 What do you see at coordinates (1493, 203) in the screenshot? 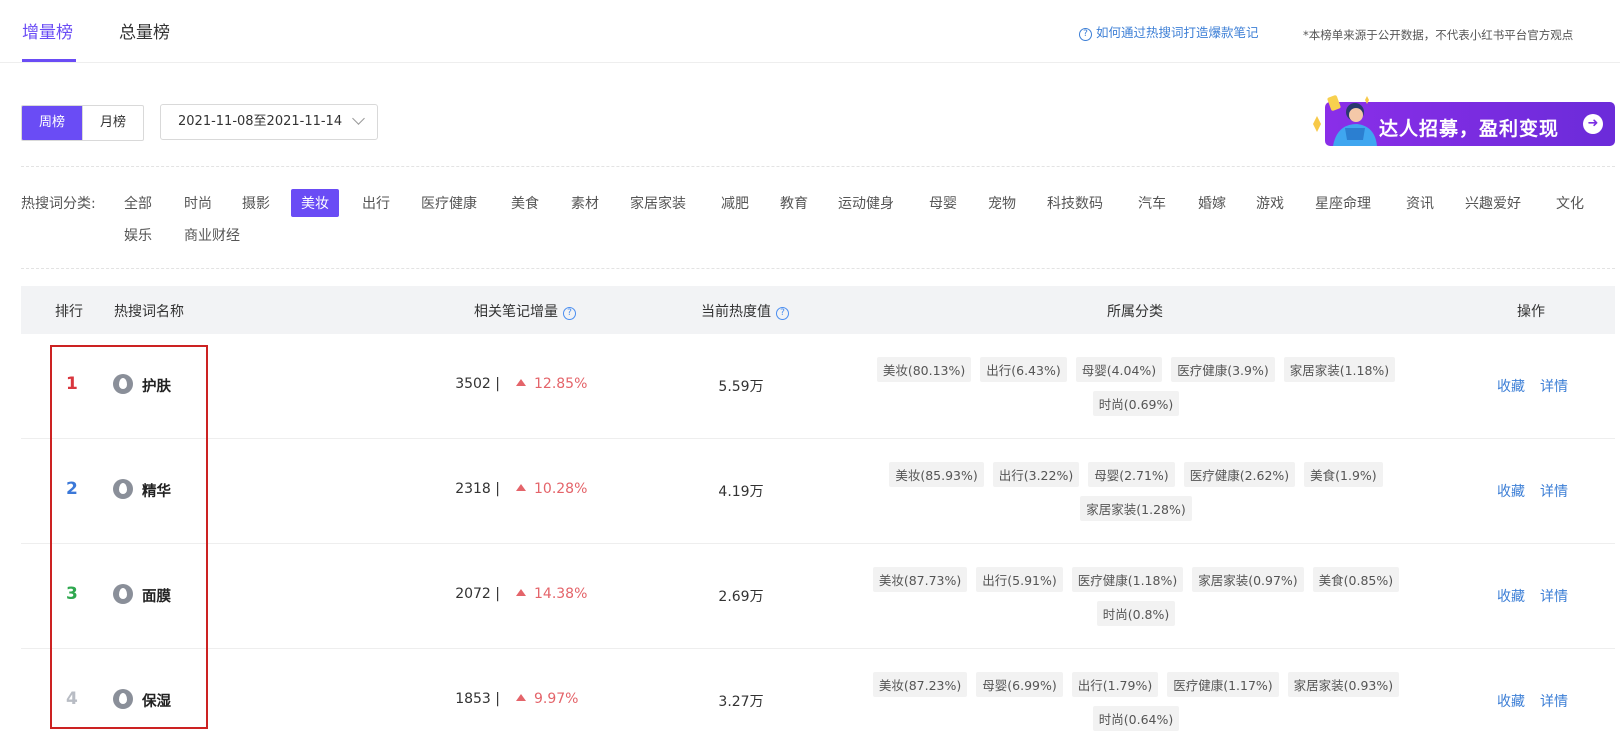
I see `category-item: 兴趣爱好` at bounding box center [1493, 203].